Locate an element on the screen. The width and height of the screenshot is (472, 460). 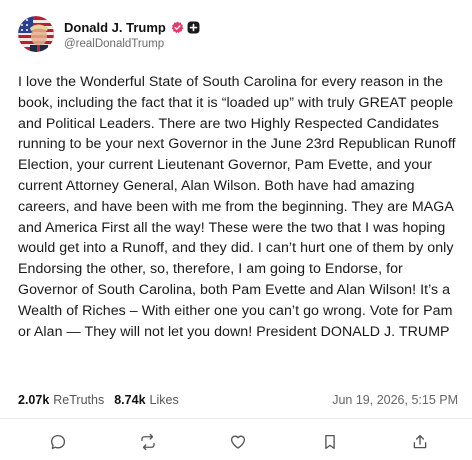
handle: @realDonaldTrump is located at coordinates (132, 44).